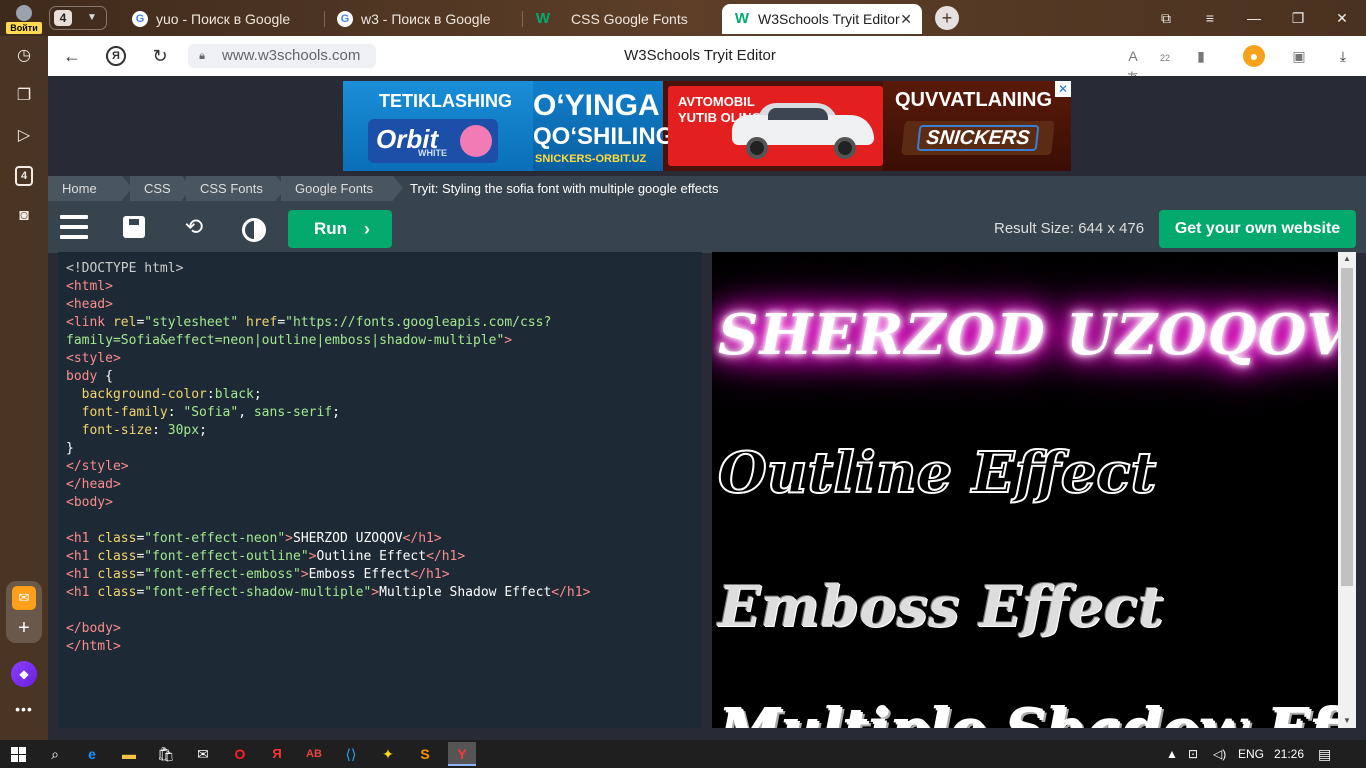 The height and width of the screenshot is (768, 1366). Describe the element at coordinates (24, 628) in the screenshot. I see `add-app-icon: +` at that location.